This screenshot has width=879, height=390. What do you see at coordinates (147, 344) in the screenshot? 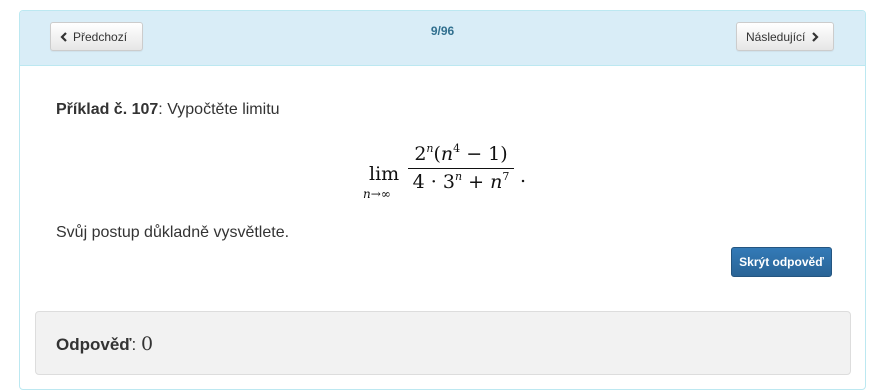
I see `answer-value: 0` at bounding box center [147, 344].